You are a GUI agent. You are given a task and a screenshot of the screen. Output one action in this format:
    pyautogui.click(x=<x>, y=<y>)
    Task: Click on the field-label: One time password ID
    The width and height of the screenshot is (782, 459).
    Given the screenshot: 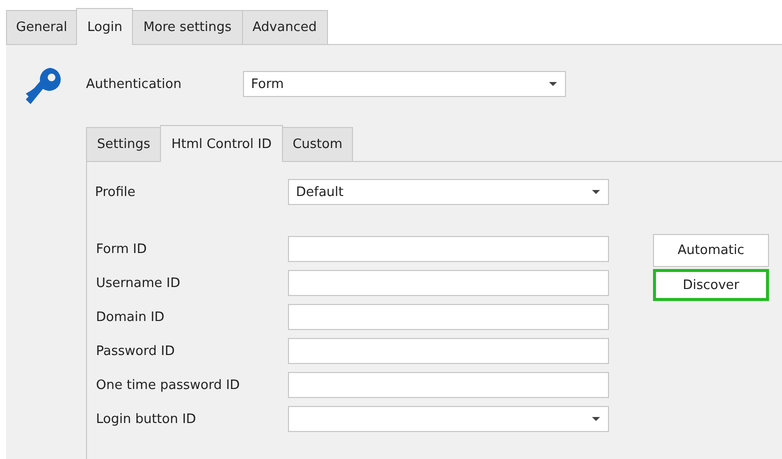 What is the action you would take?
    pyautogui.click(x=168, y=385)
    